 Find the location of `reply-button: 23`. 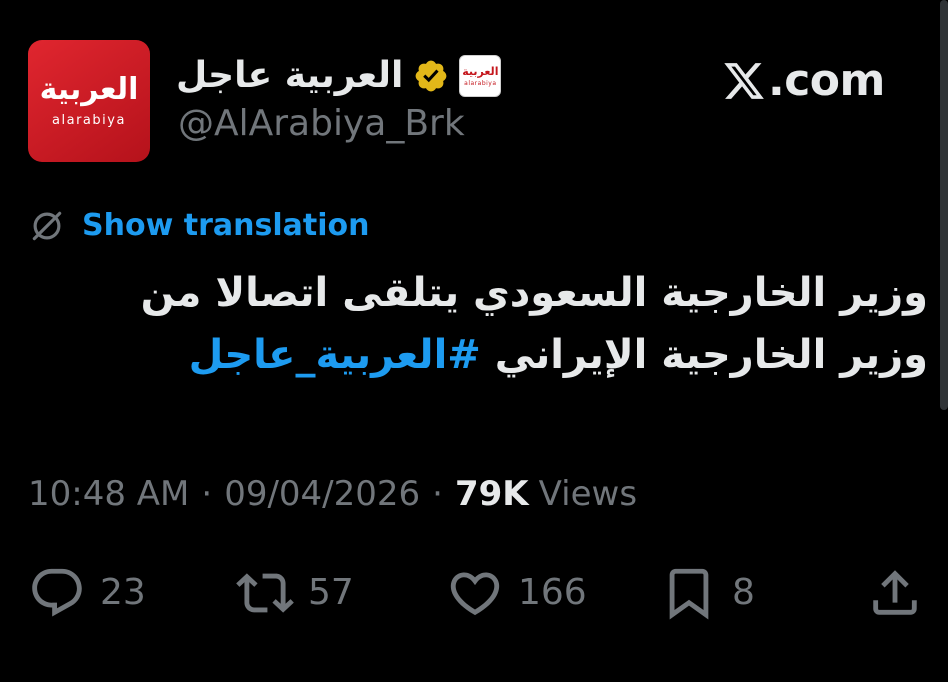

reply-button: 23 is located at coordinates (87, 593).